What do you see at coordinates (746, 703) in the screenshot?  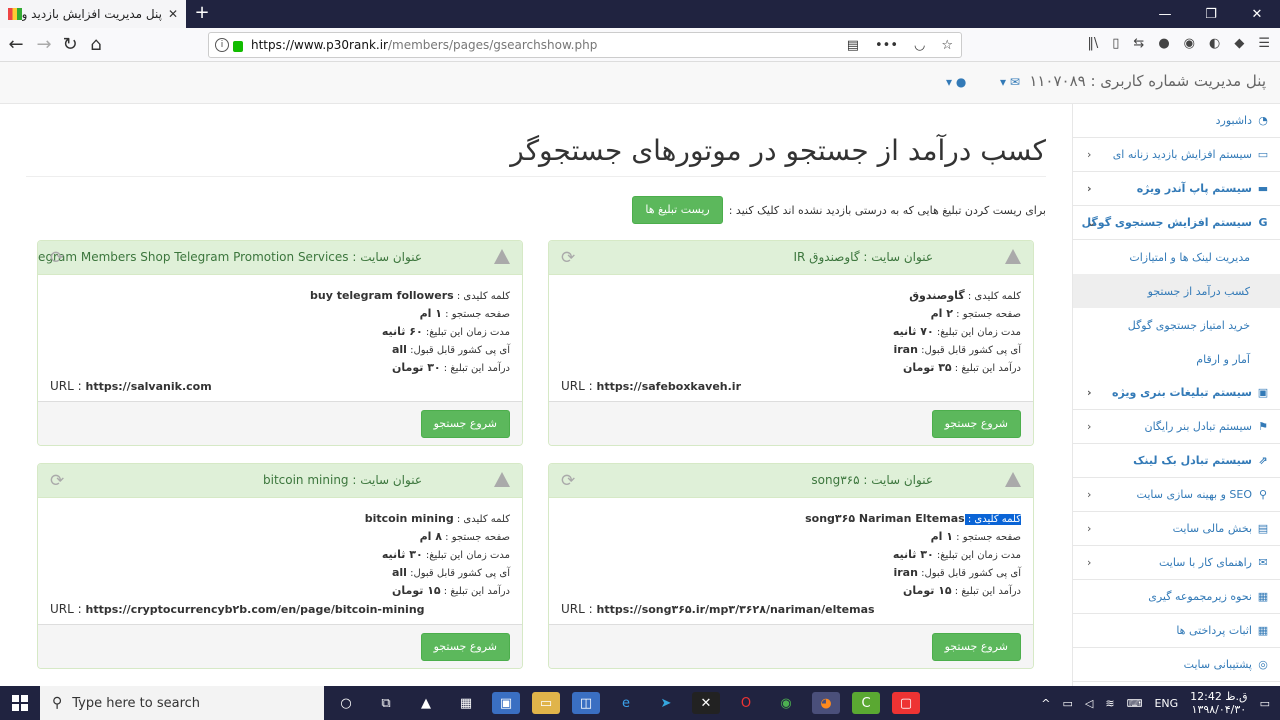 I see `opera-icon: O` at bounding box center [746, 703].